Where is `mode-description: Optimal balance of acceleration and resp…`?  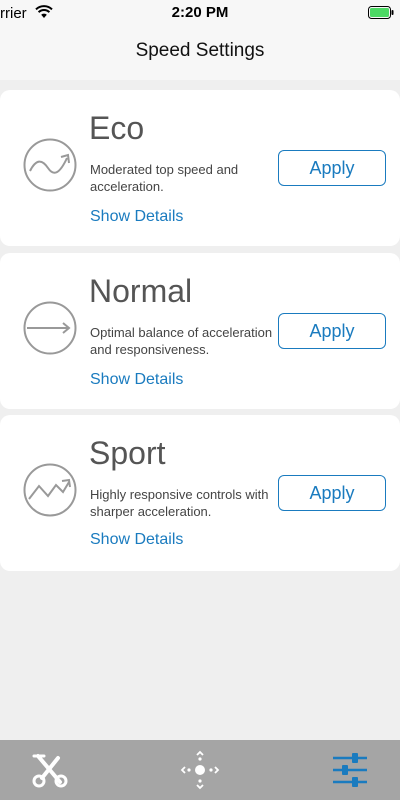
mode-description: Optimal balance of acceleration and resp… is located at coordinates (181, 341).